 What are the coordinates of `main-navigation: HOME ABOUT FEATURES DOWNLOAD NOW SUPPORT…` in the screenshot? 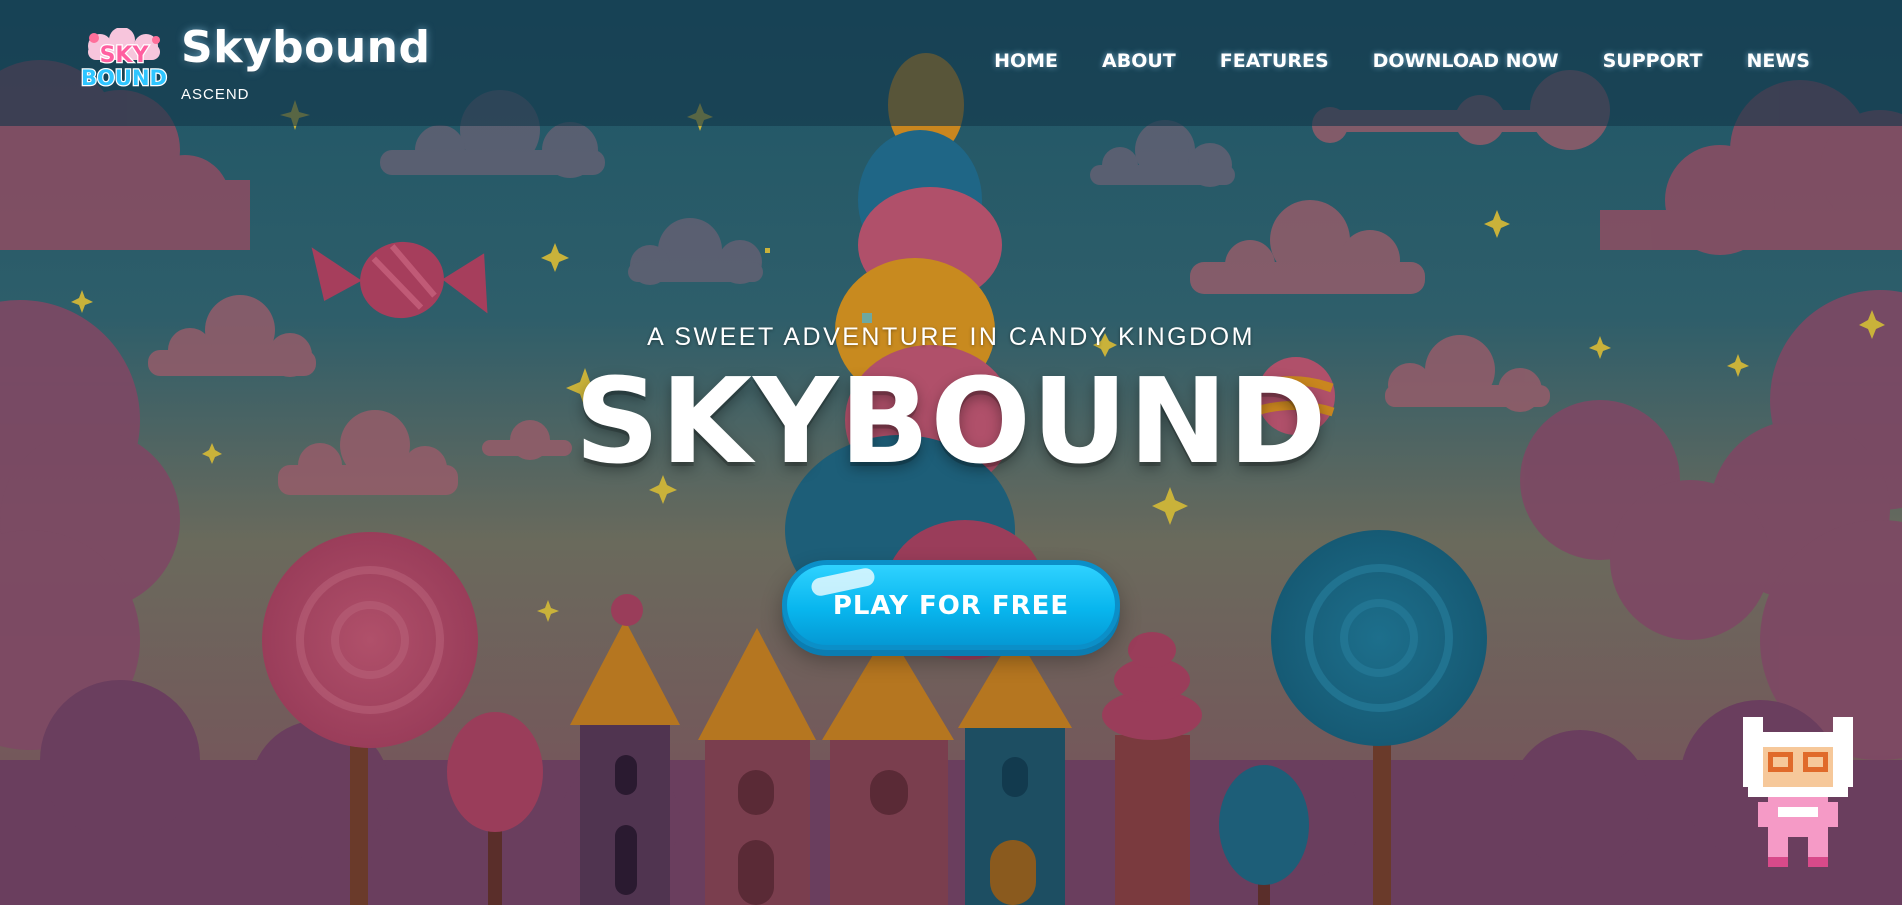 It's located at (1402, 61).